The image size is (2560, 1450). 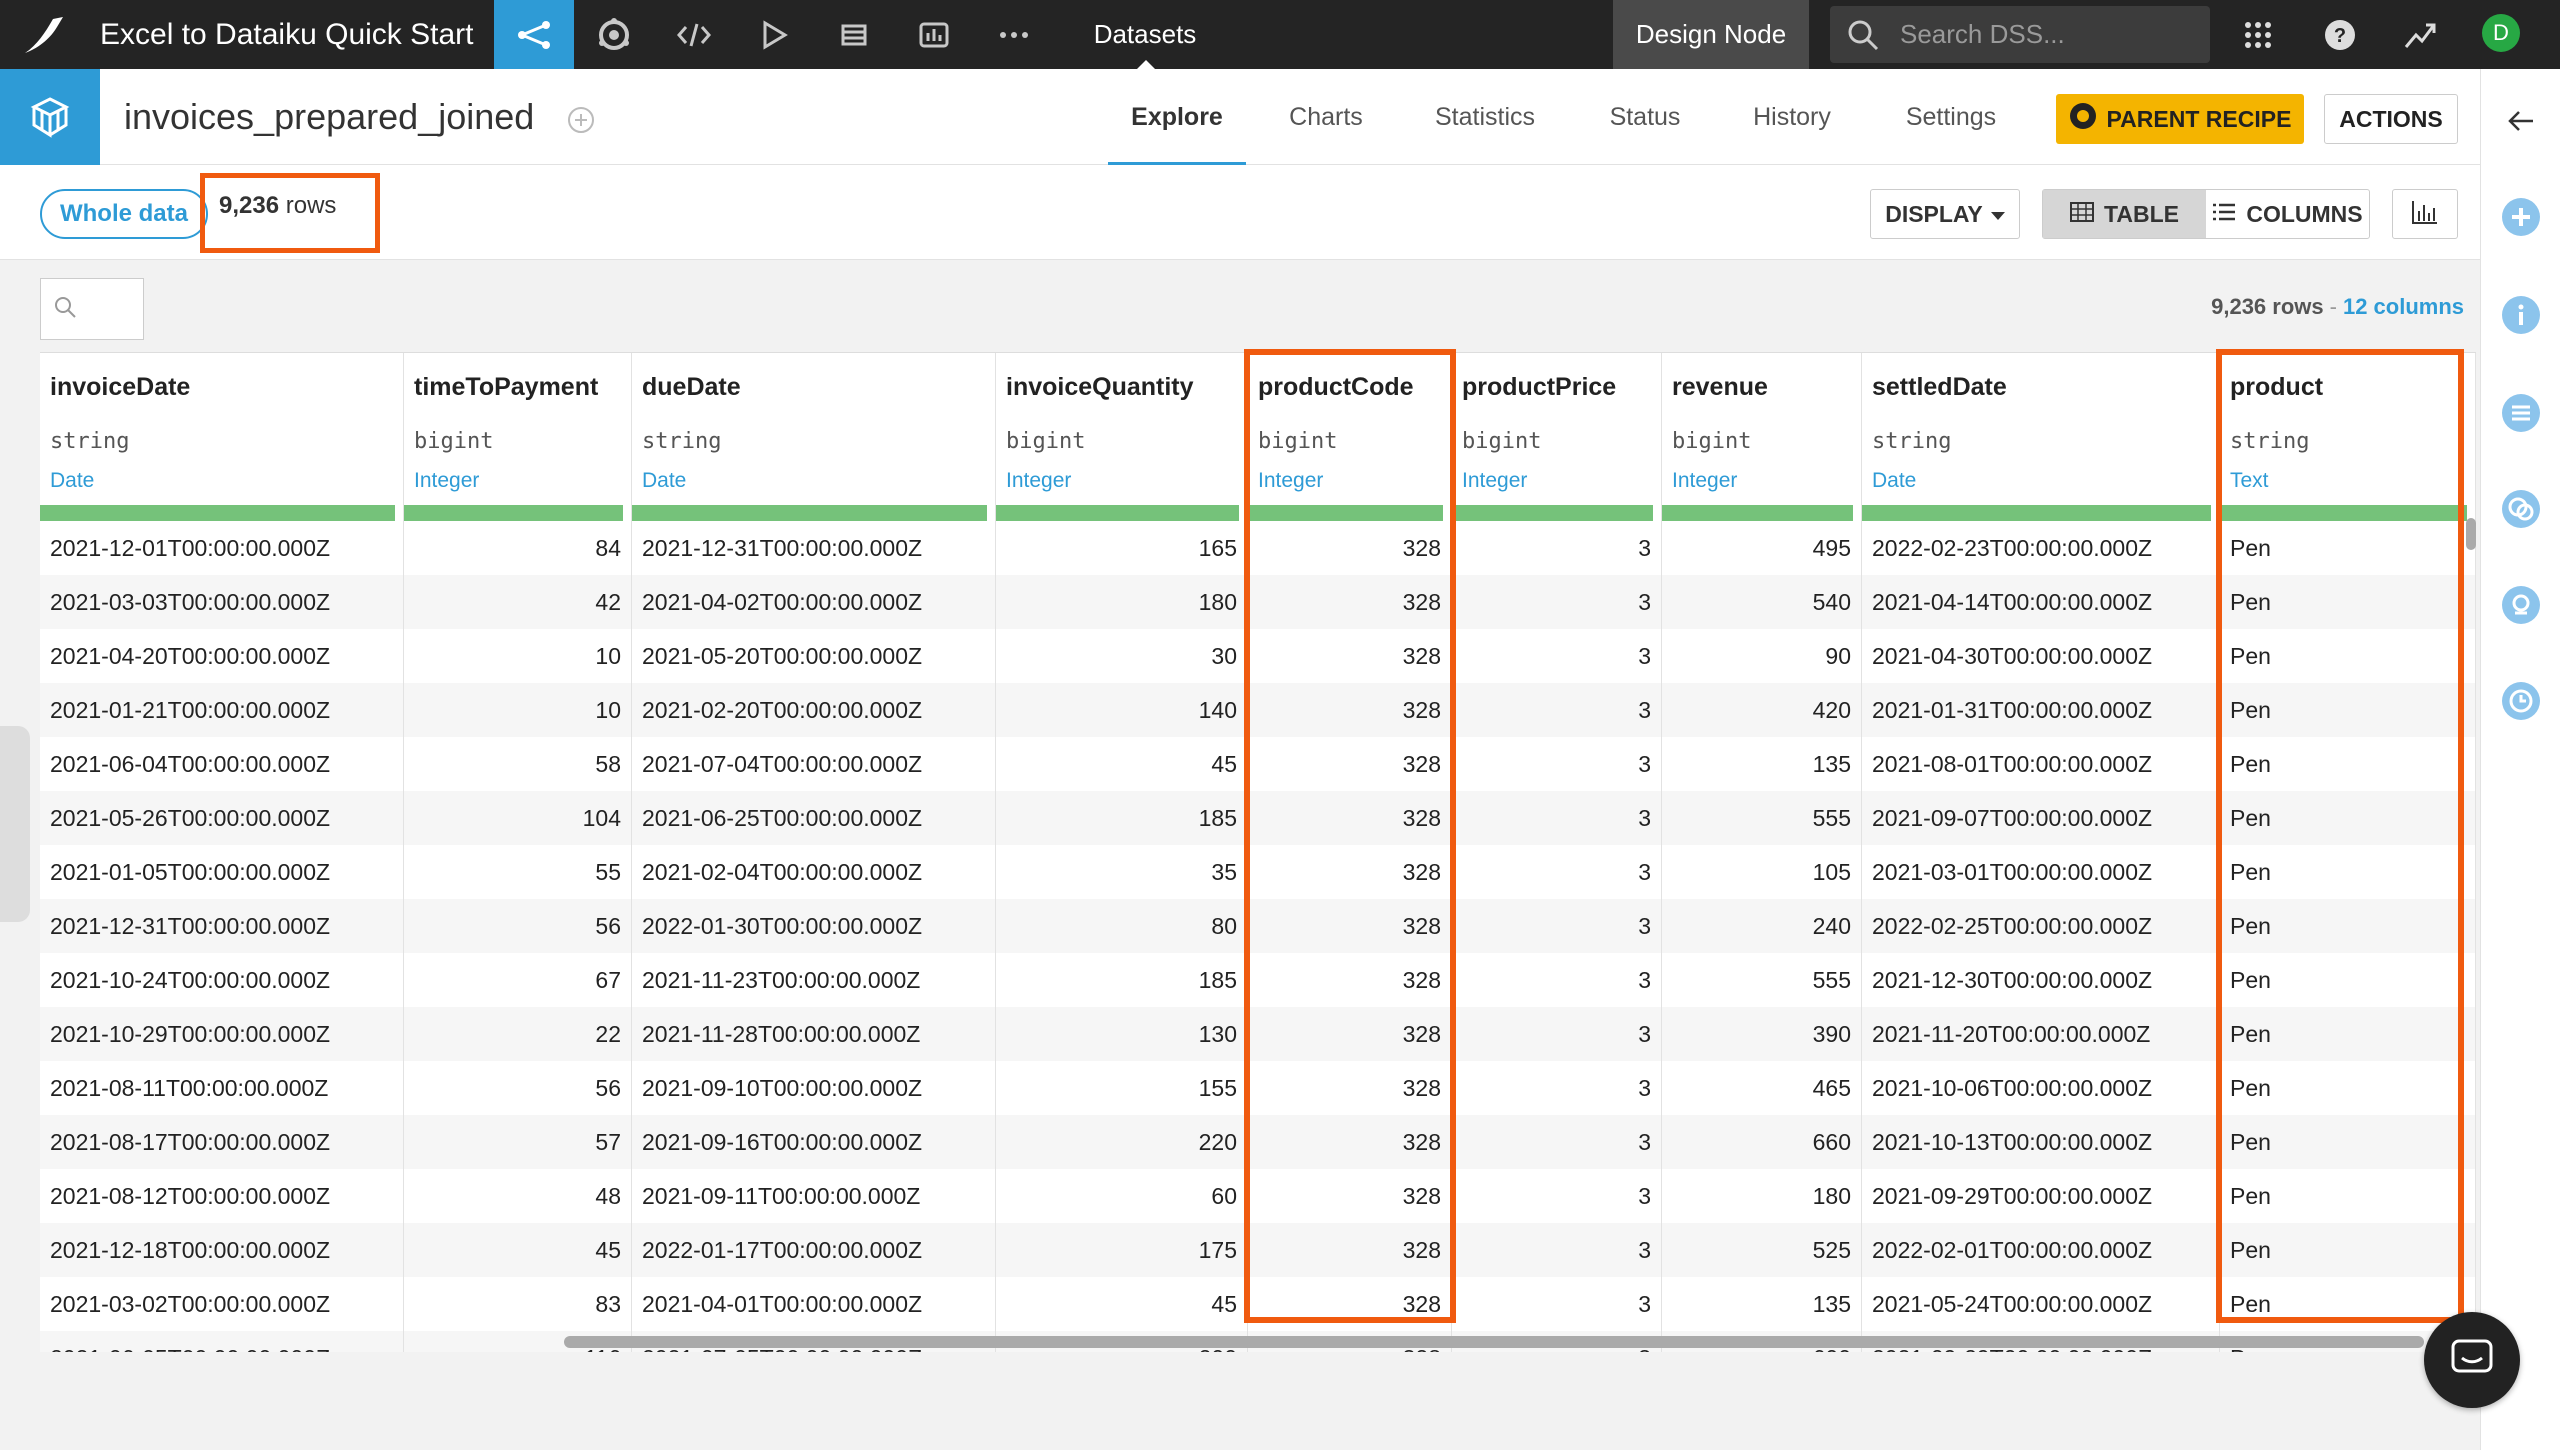 I want to click on table-cell: 2021-10-24T00:00:00.000Z, so click(x=222, y=980).